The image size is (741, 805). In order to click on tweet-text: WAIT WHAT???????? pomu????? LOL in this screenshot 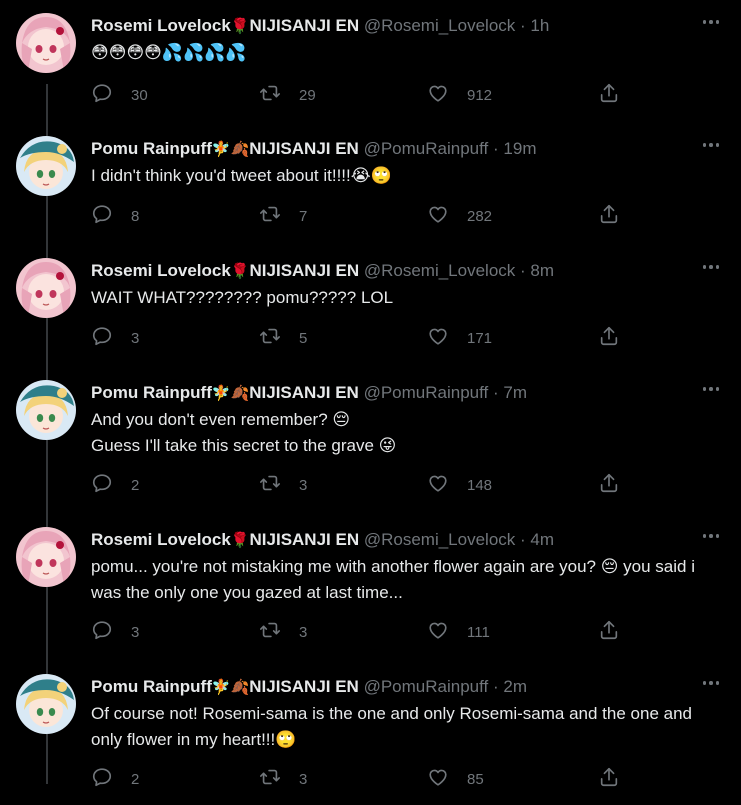, I will do `click(407, 298)`.